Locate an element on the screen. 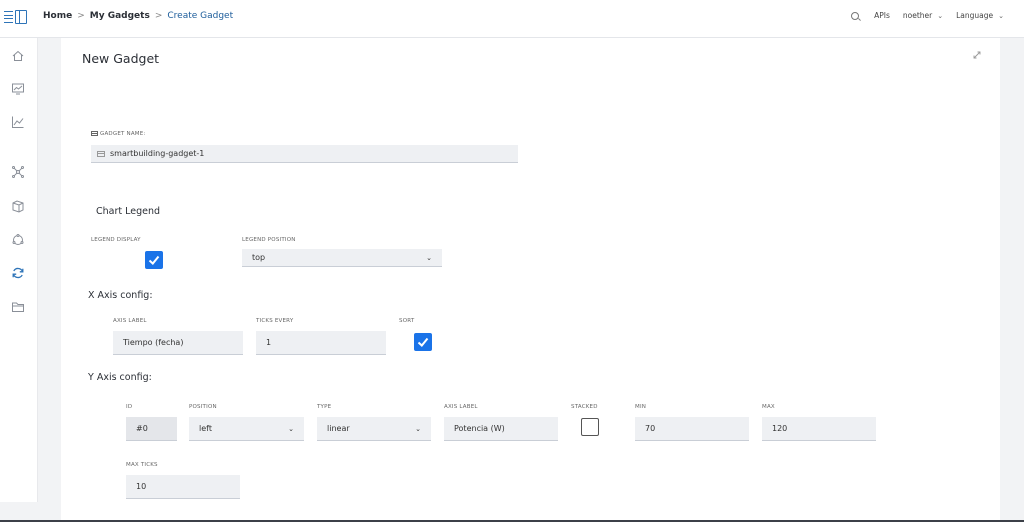 The width and height of the screenshot is (1024, 522). y-min-label: MIN is located at coordinates (641, 407).